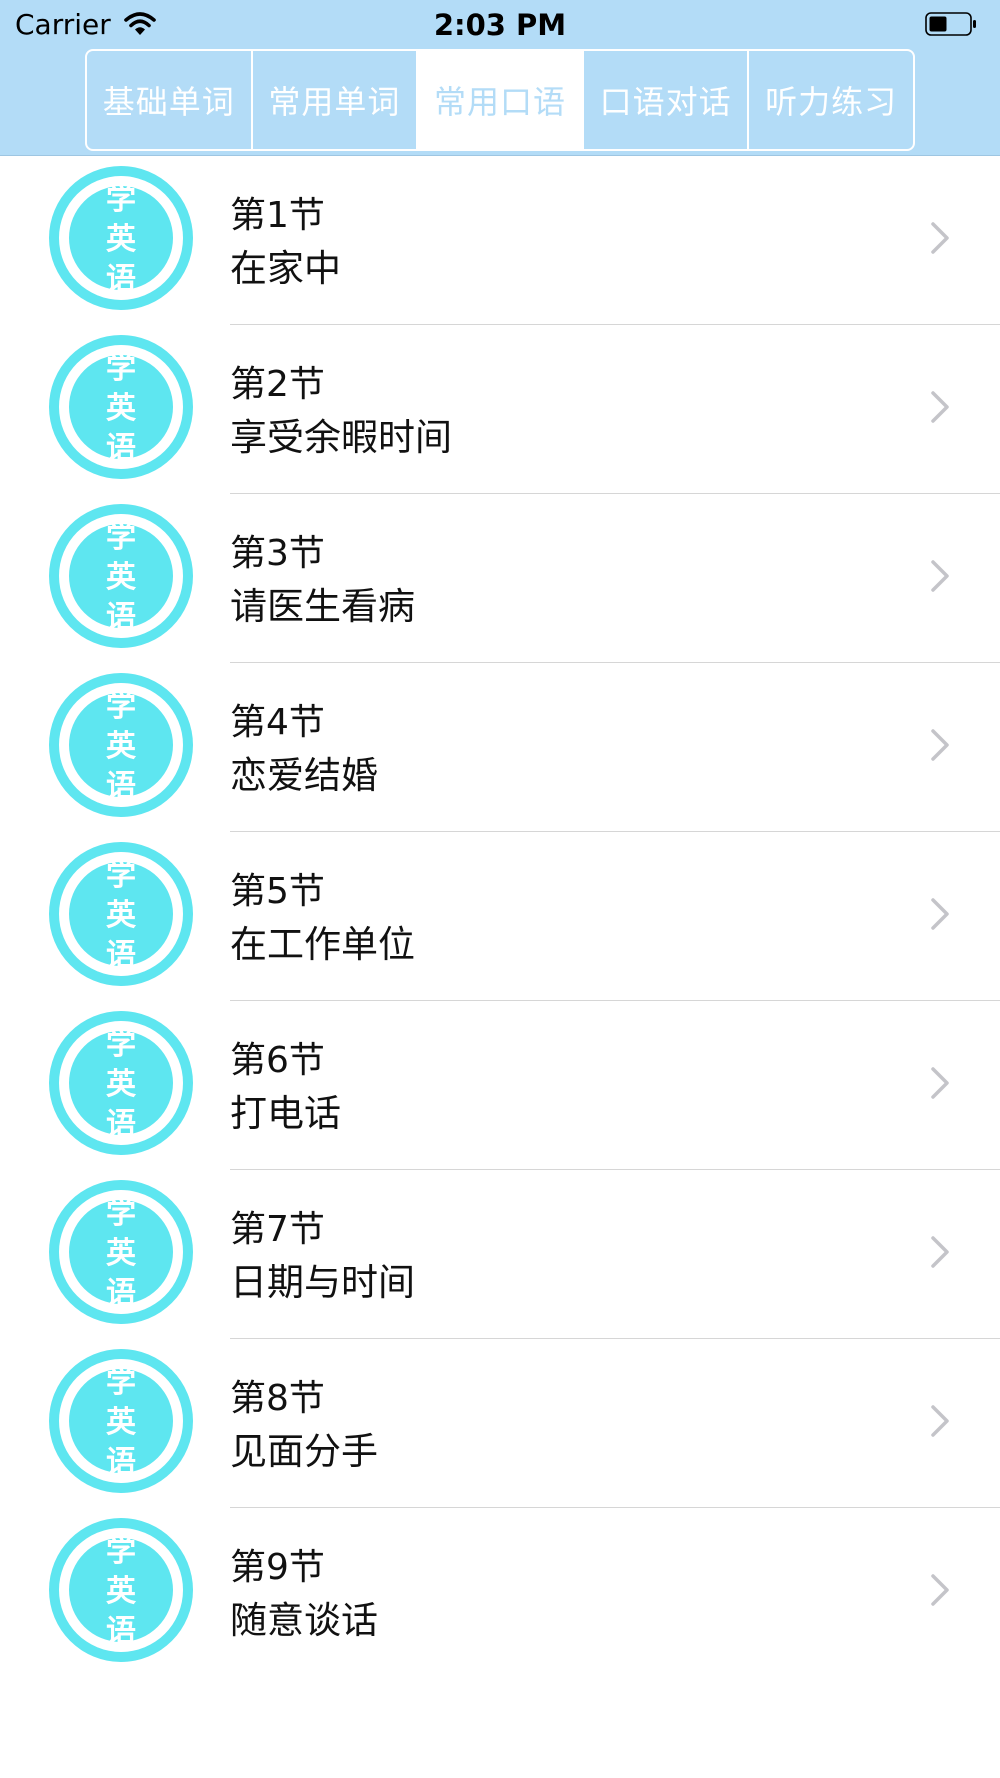 The width and height of the screenshot is (1000, 1778). What do you see at coordinates (277, 1398) in the screenshot?
I see `lesson-number: 第8节` at bounding box center [277, 1398].